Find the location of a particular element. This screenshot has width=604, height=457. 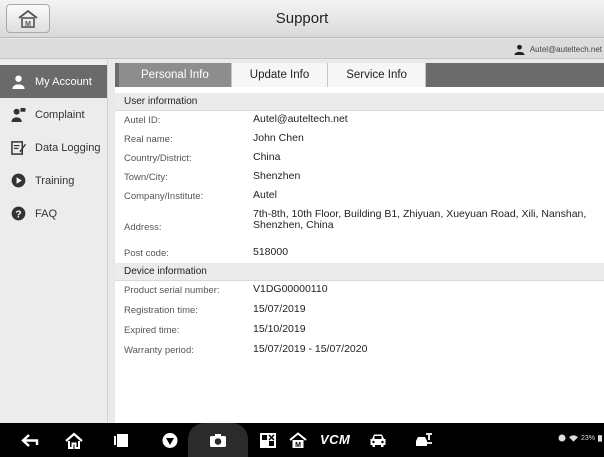

browser-icon is located at coordinates (170, 440).